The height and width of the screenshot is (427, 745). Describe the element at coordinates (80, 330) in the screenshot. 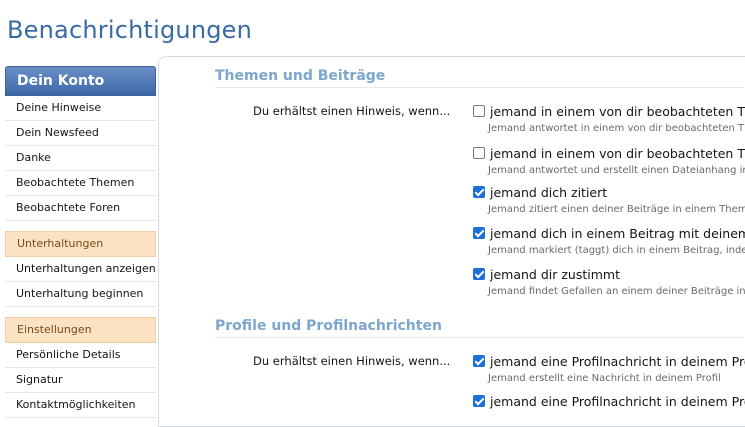

I see `sidebar-section-einstellungen: Einstellungen` at that location.